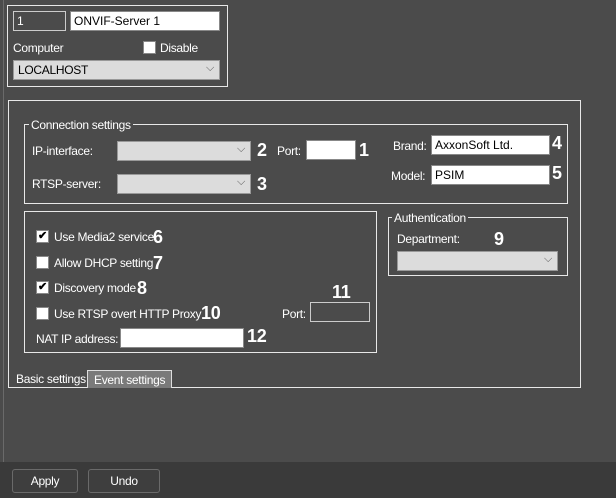  What do you see at coordinates (262, 184) in the screenshot?
I see `callout-3: 3` at bounding box center [262, 184].